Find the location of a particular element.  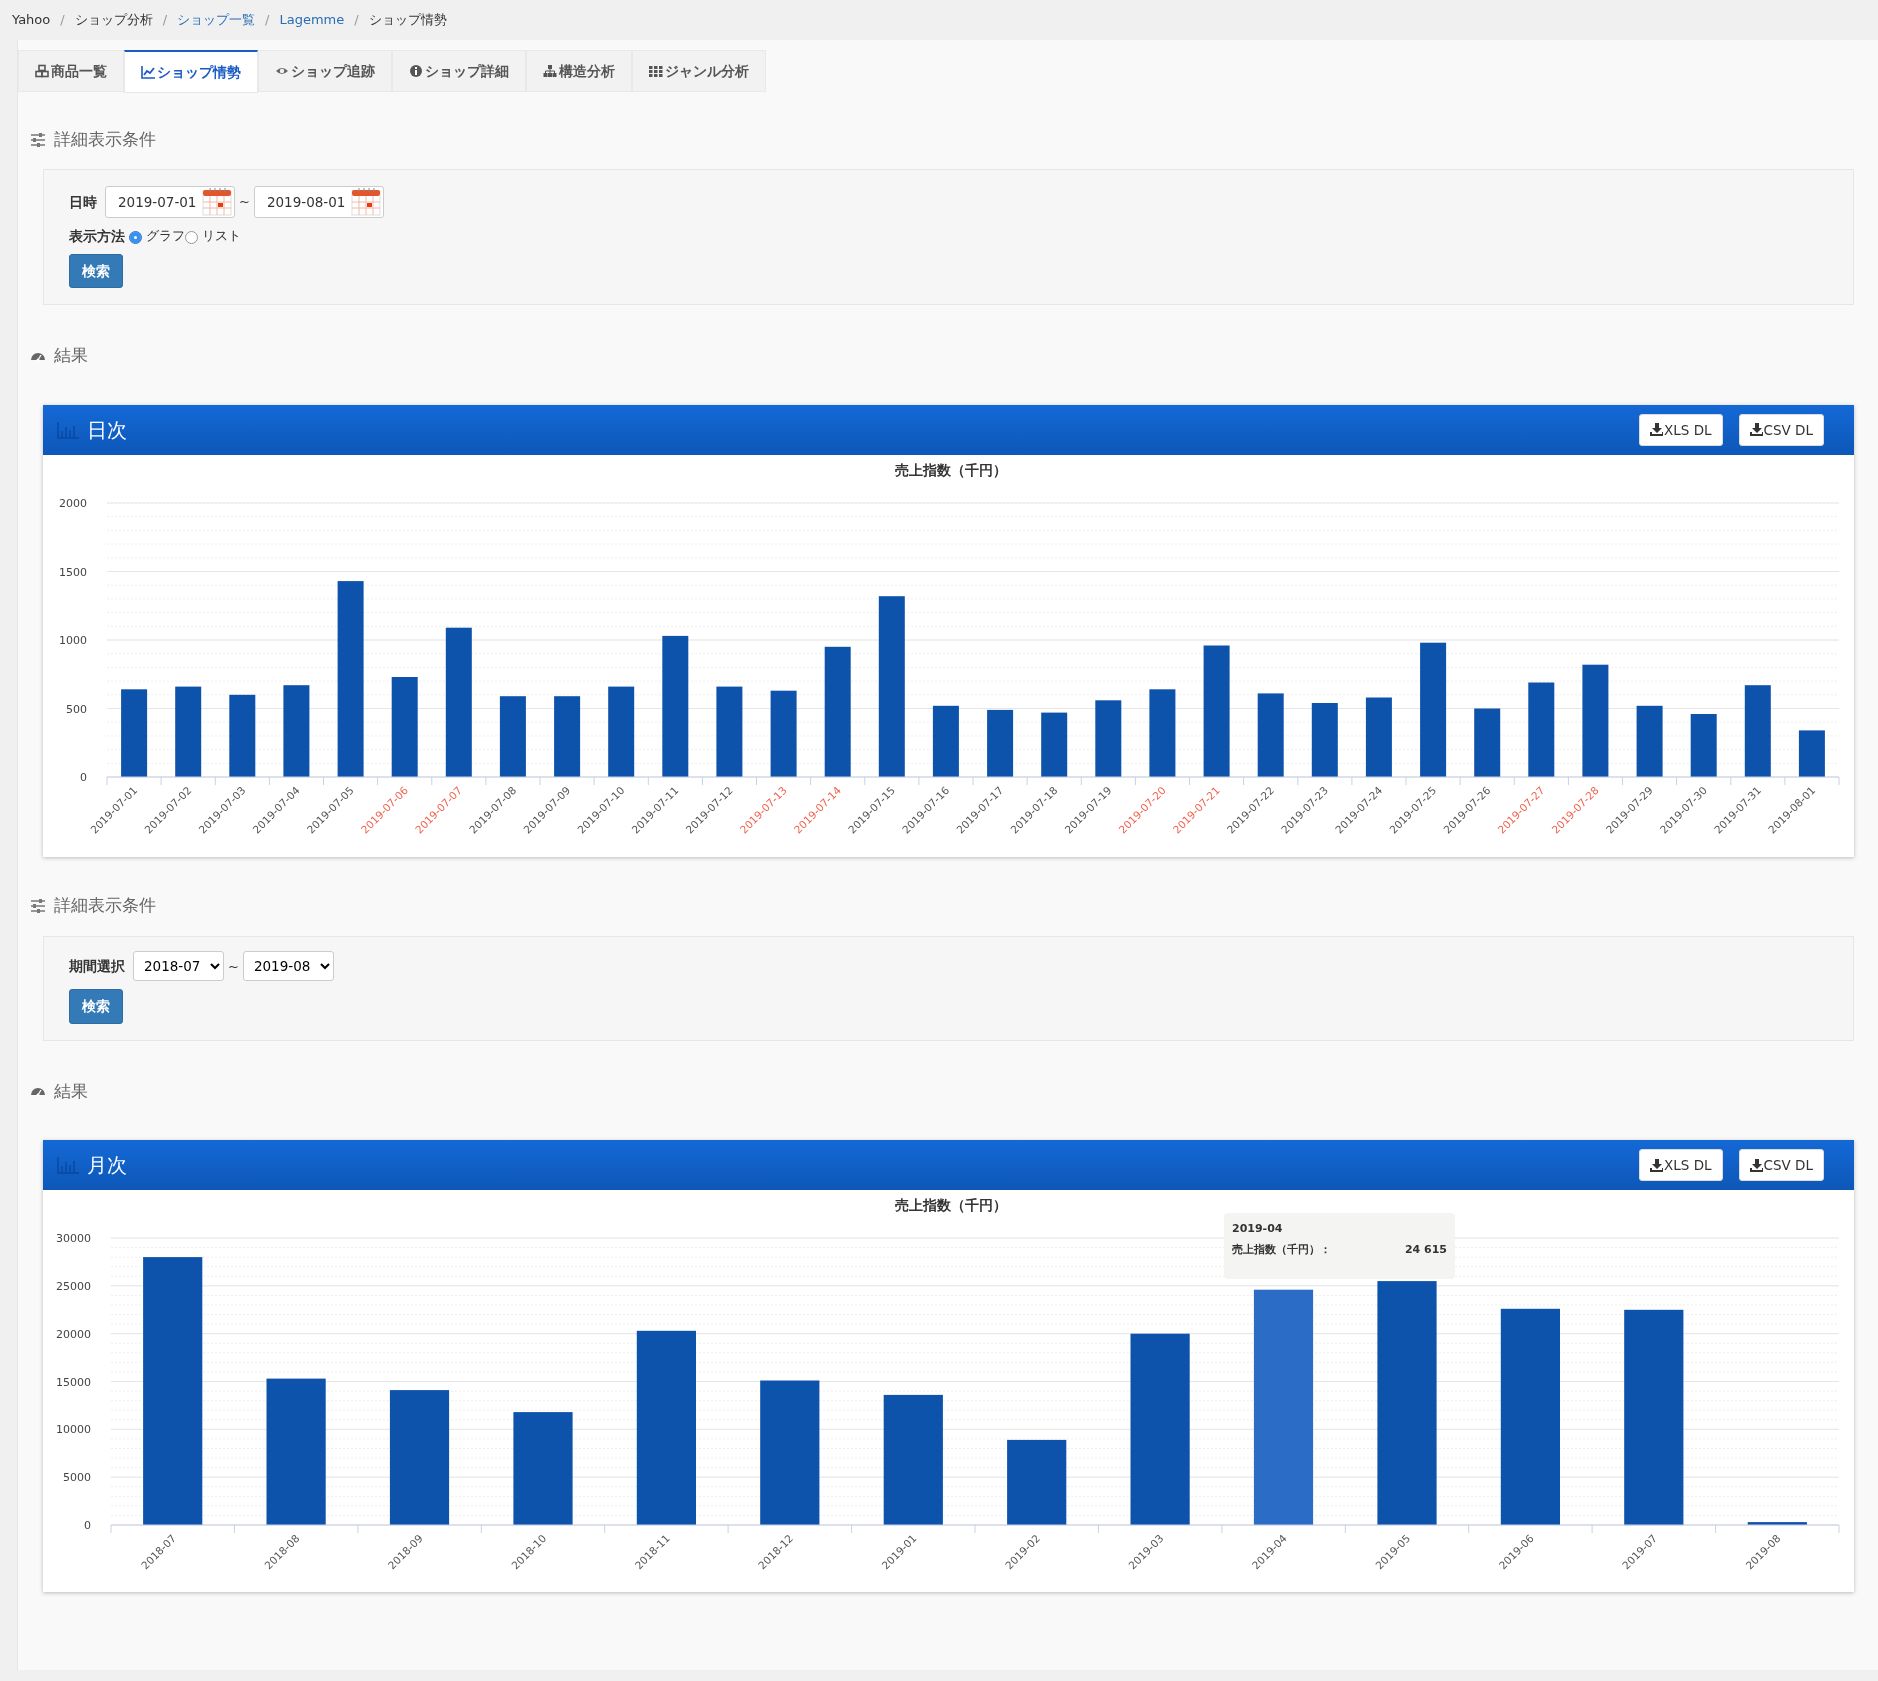

breadcrumb-item: Yahoo is located at coordinates (31, 20).